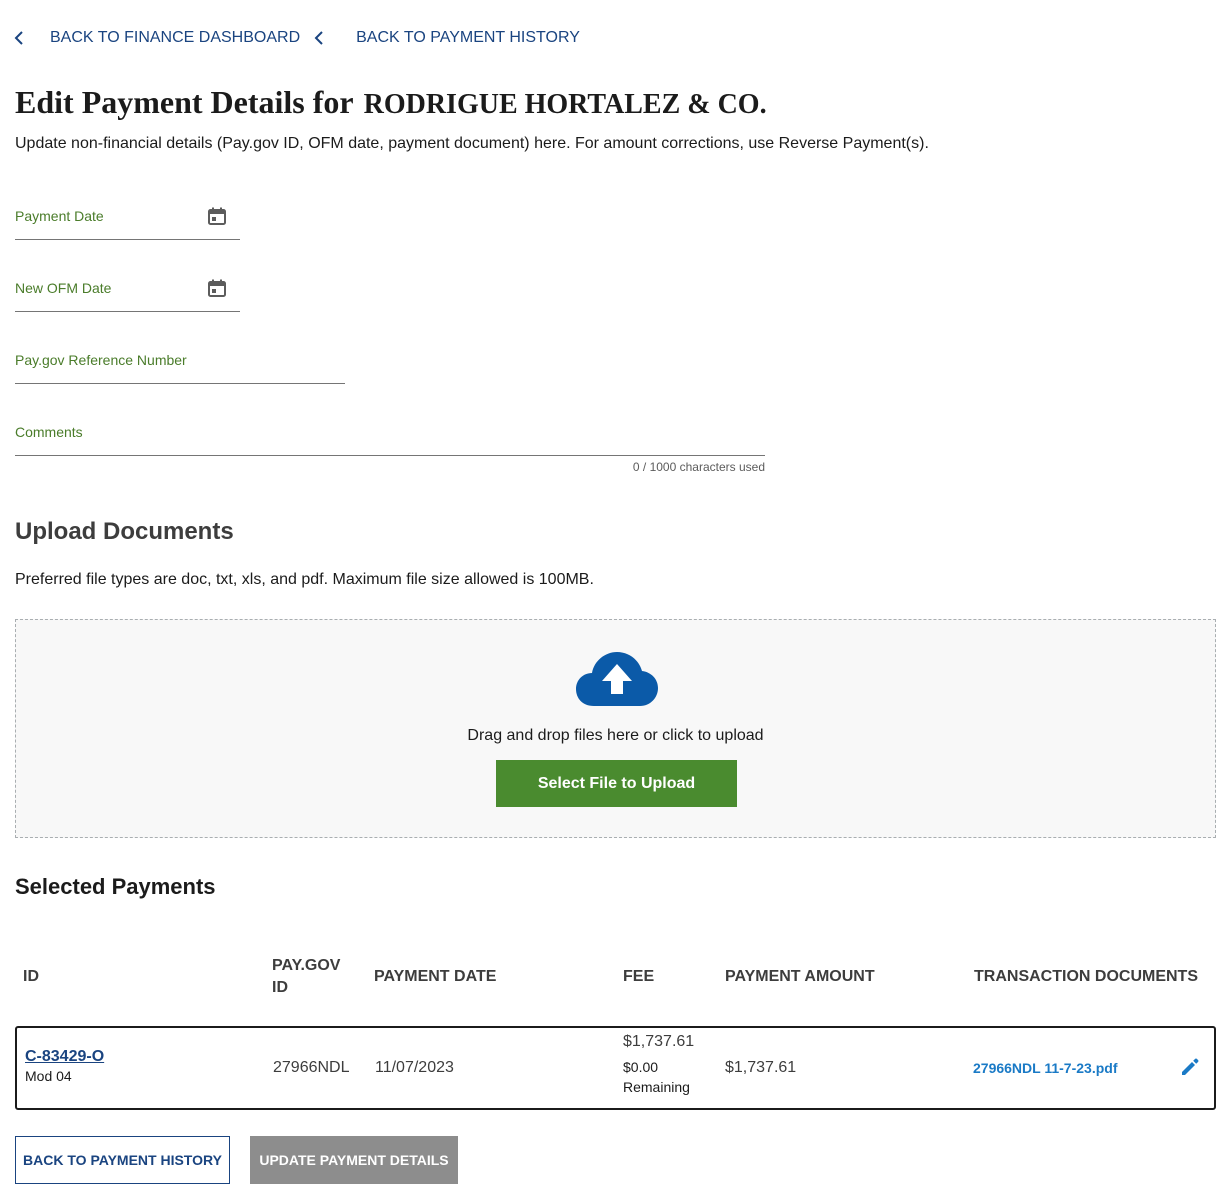  What do you see at coordinates (565, 104) in the screenshot?
I see `company-name: RODRIGUE HORTALEZ & CO.` at bounding box center [565, 104].